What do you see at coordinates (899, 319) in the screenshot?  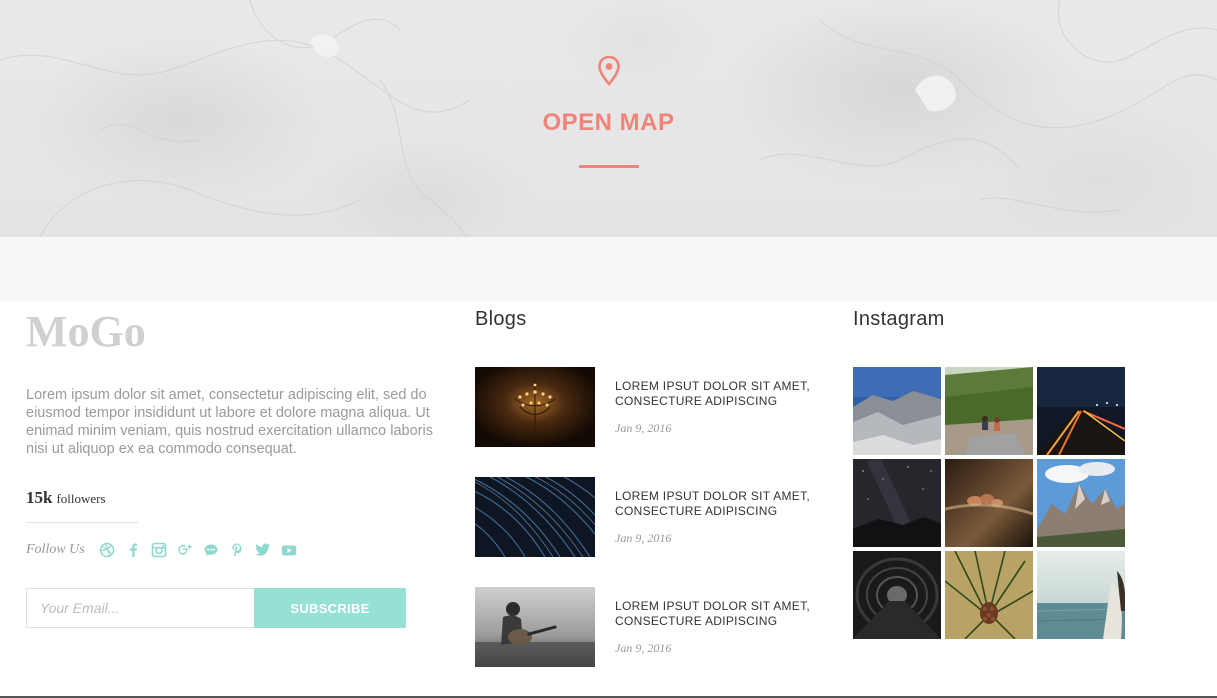 I see `instagram-title: Instagram` at bounding box center [899, 319].